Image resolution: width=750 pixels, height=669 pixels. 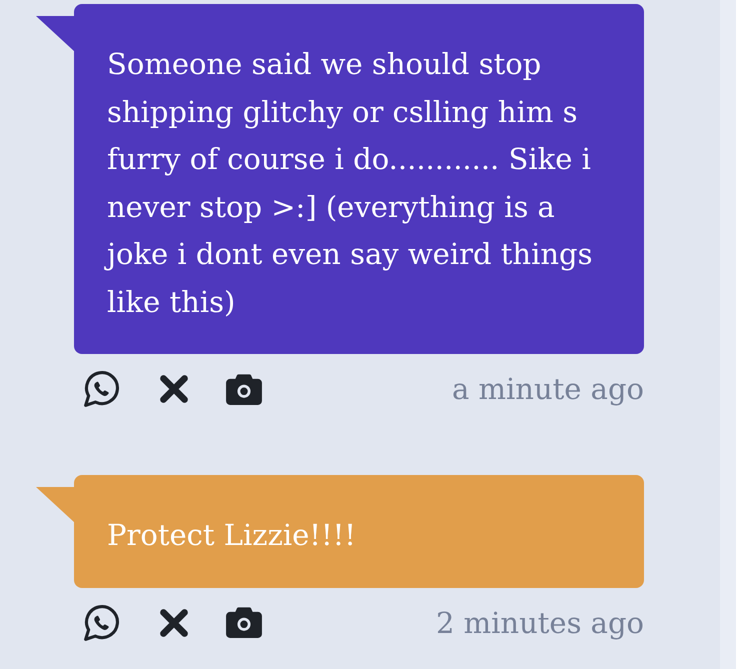 I want to click on message-text: Protect Lizzie!!!!, so click(x=232, y=535).